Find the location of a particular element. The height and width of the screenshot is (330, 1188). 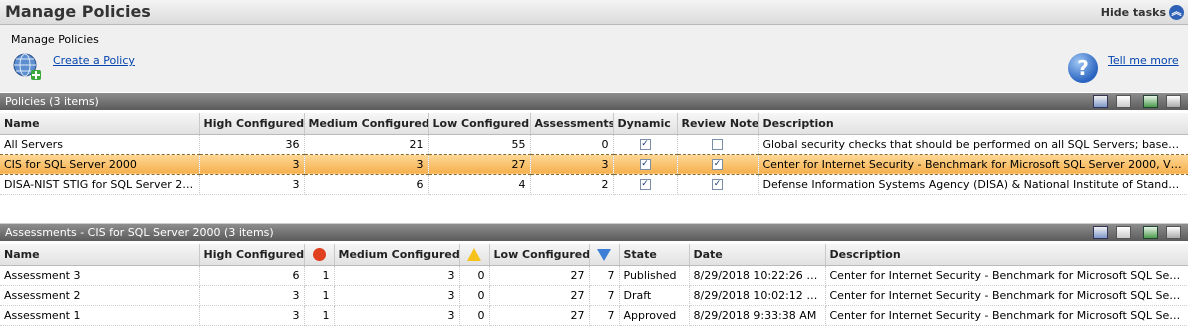

assessment-date: 8/29/2018 10:22:26 AM is located at coordinates (757, 275).